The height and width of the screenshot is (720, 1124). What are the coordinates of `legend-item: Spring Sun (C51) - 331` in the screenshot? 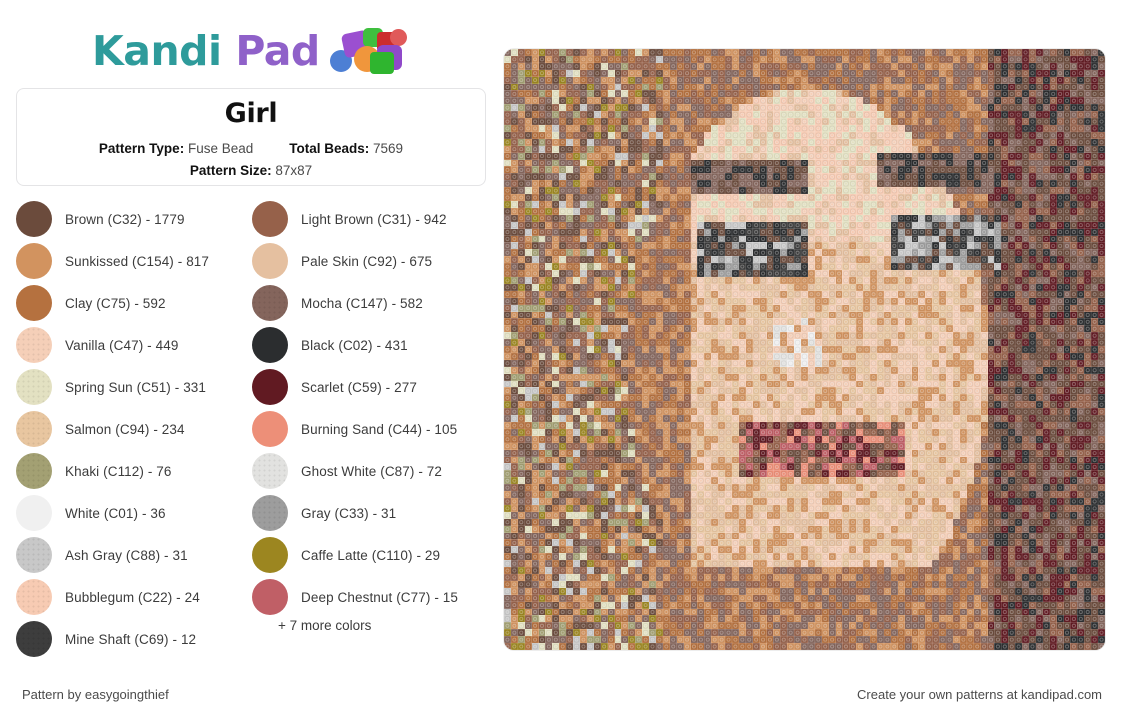 It's located at (134, 387).